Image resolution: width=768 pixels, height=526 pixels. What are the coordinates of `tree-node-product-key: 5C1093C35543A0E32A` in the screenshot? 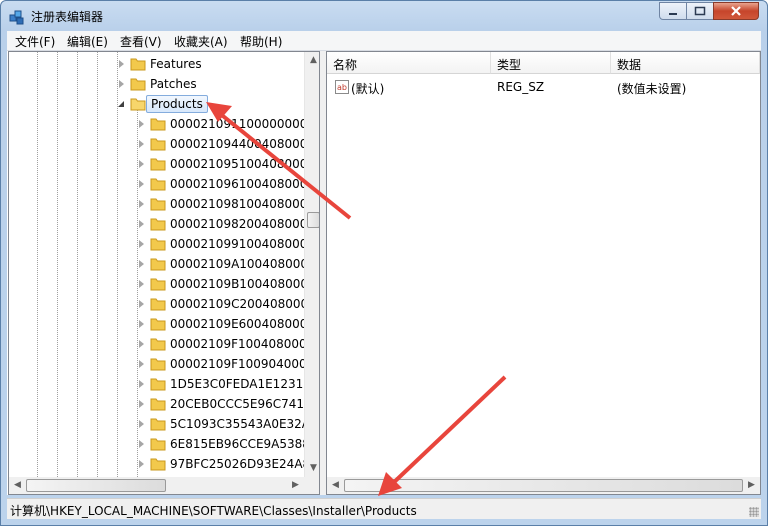 It's located at (159, 424).